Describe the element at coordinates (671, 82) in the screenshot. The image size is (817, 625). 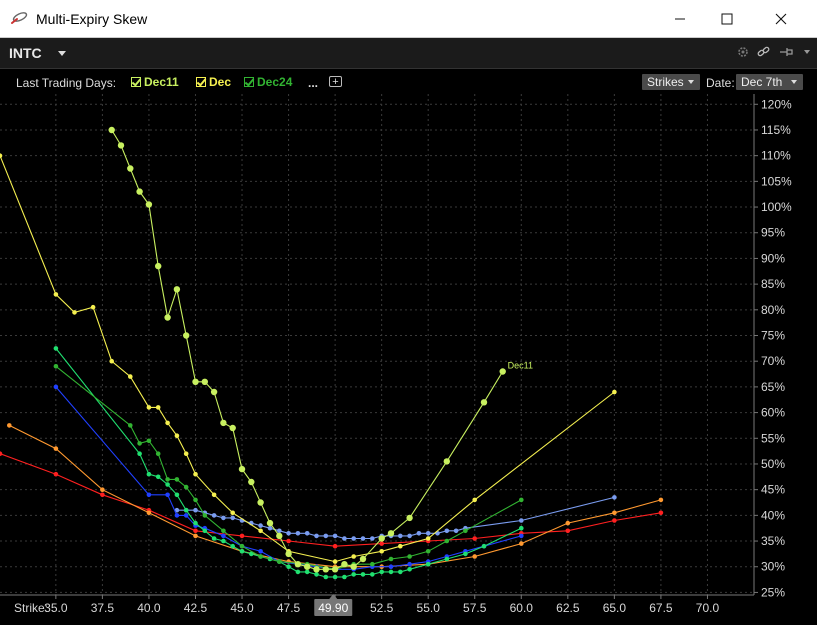
I see `strikes-dropdown: Strikes` at that location.